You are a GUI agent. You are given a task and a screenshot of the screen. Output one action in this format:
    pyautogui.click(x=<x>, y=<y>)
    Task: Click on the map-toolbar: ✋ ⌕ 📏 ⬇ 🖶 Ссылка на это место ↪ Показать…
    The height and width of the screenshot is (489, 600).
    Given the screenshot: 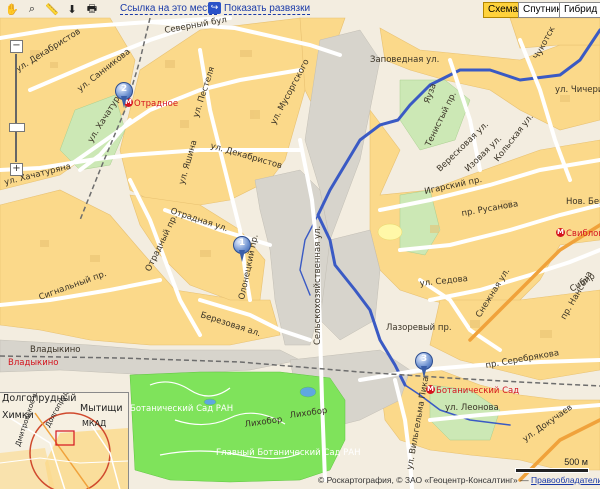 What is the action you would take?
    pyautogui.click(x=300, y=9)
    